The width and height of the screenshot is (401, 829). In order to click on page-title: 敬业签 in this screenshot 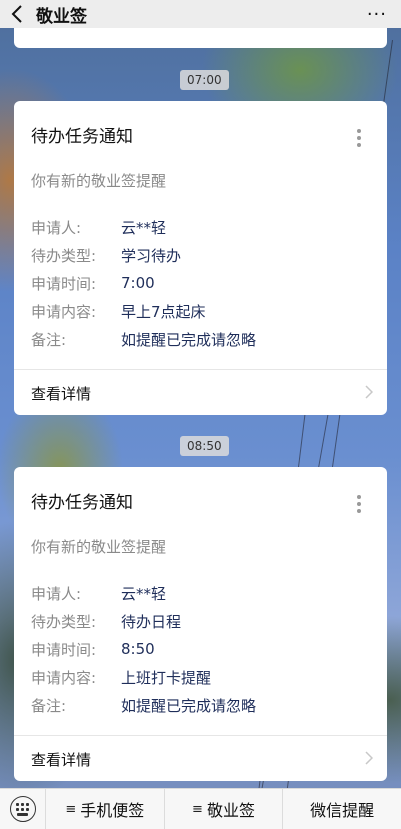, I will do `click(61, 16)`.